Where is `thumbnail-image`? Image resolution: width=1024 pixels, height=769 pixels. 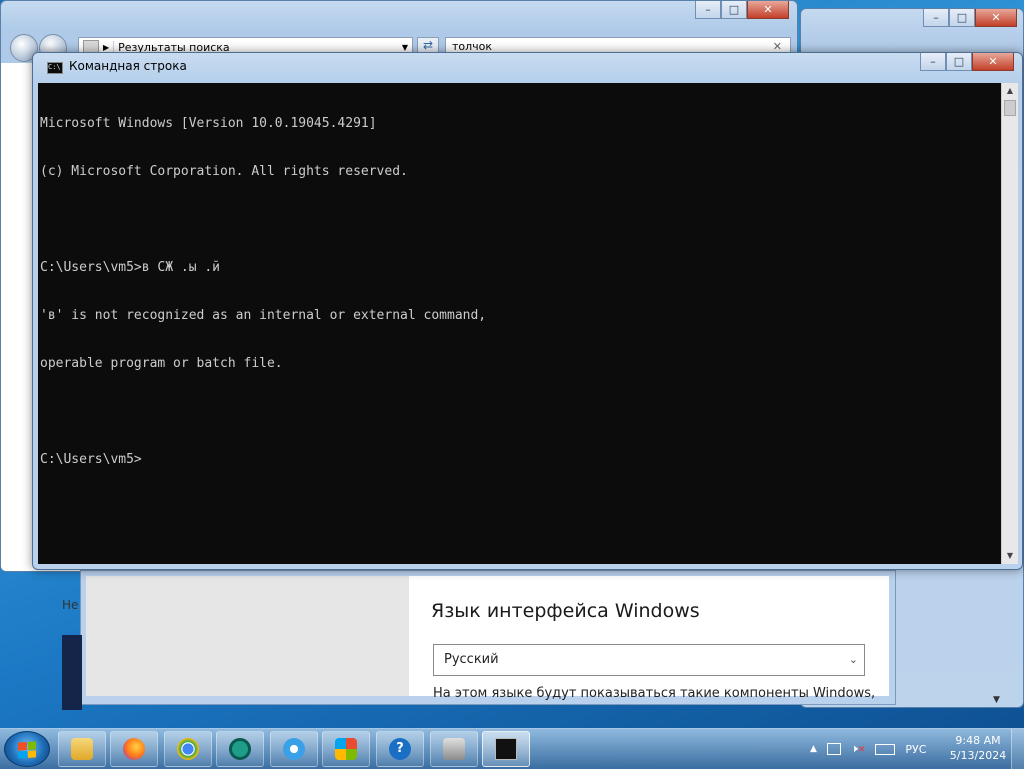 thumbnail-image is located at coordinates (72, 672).